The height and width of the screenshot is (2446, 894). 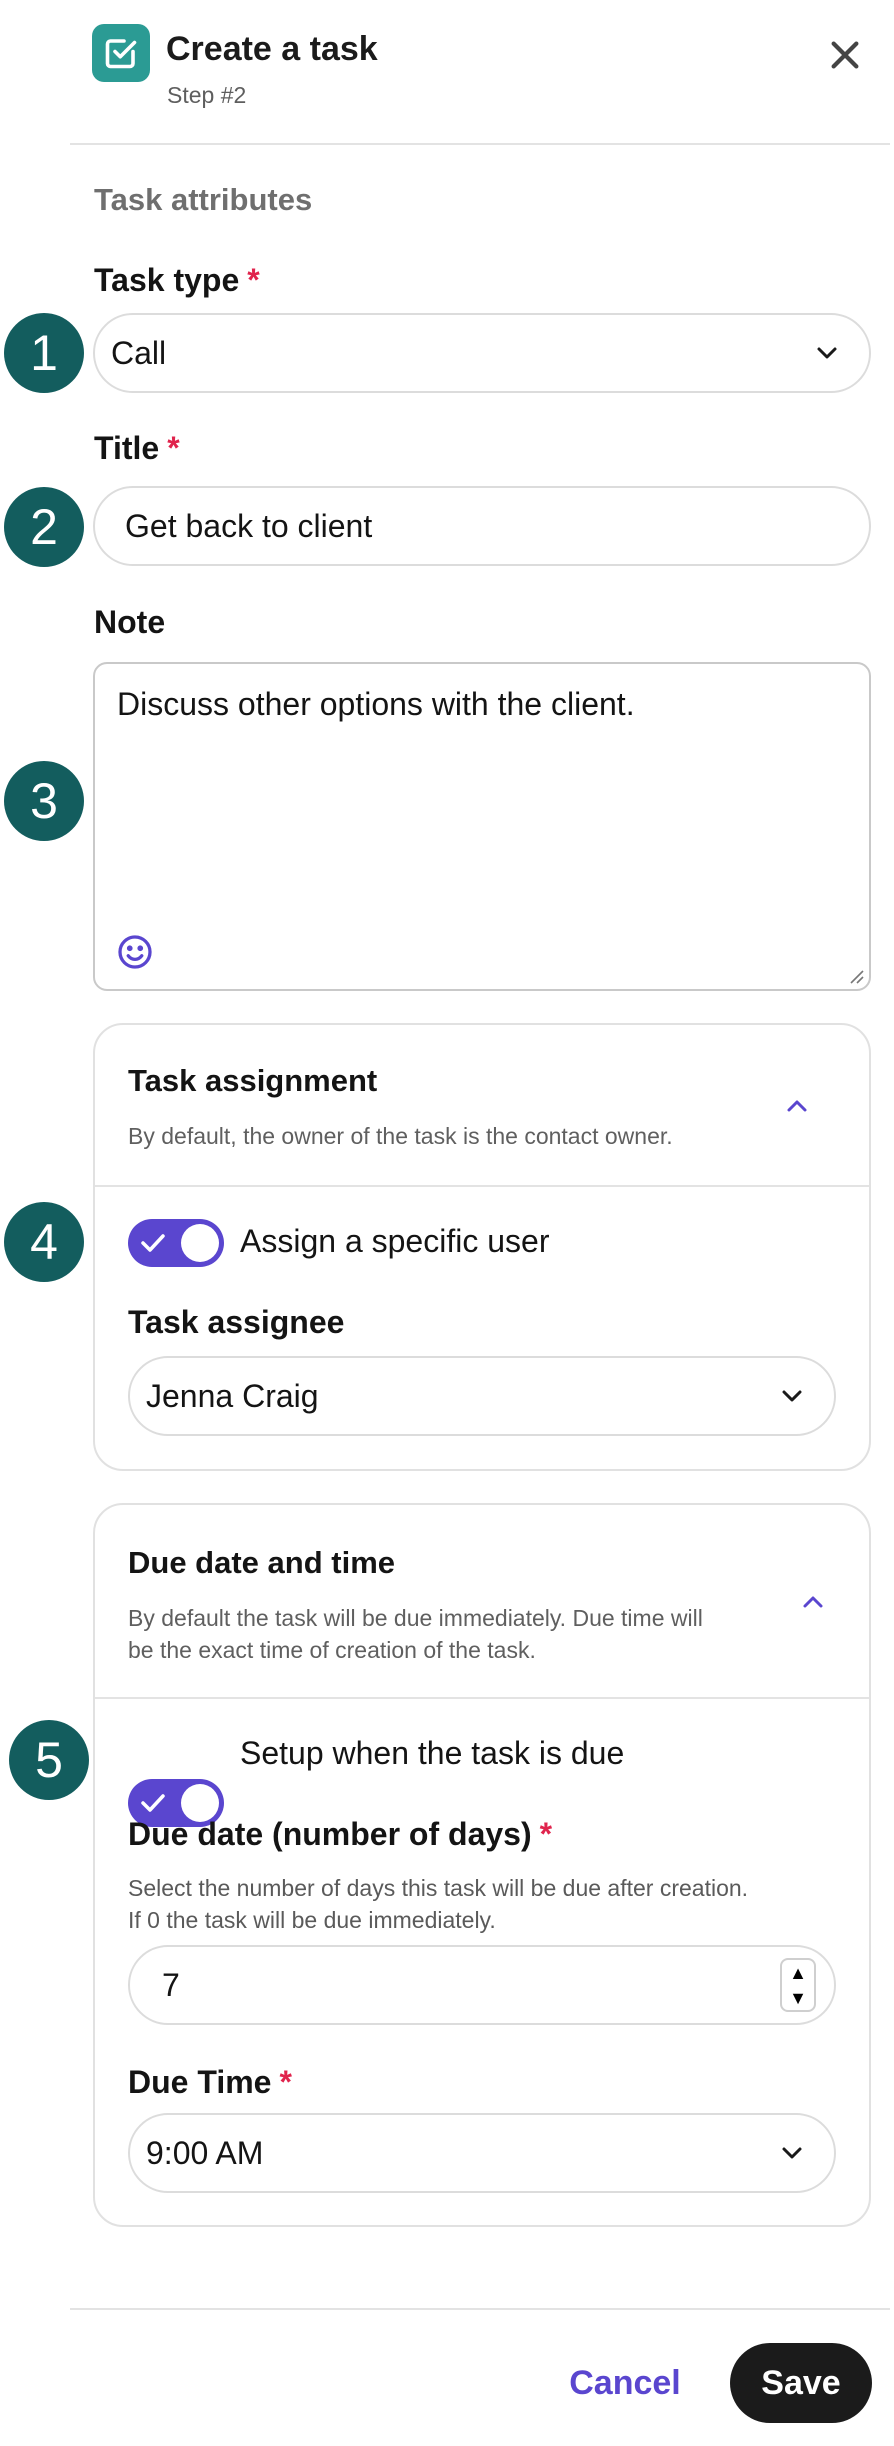 What do you see at coordinates (203, 199) in the screenshot?
I see `section-title: Task attributes` at bounding box center [203, 199].